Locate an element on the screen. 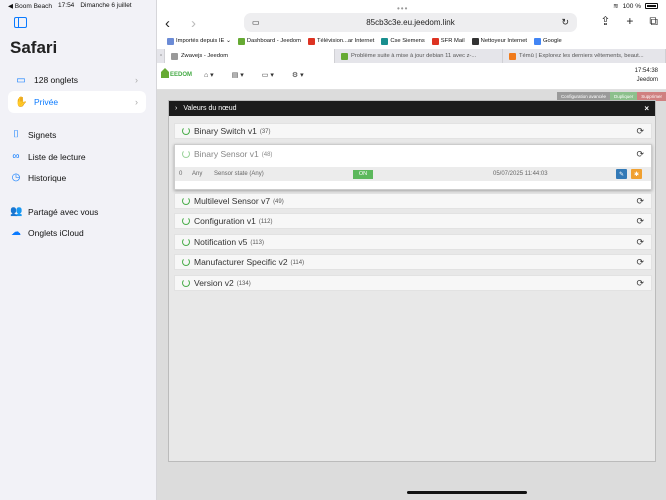  sidebar-toggle-icon is located at coordinates (20, 22).